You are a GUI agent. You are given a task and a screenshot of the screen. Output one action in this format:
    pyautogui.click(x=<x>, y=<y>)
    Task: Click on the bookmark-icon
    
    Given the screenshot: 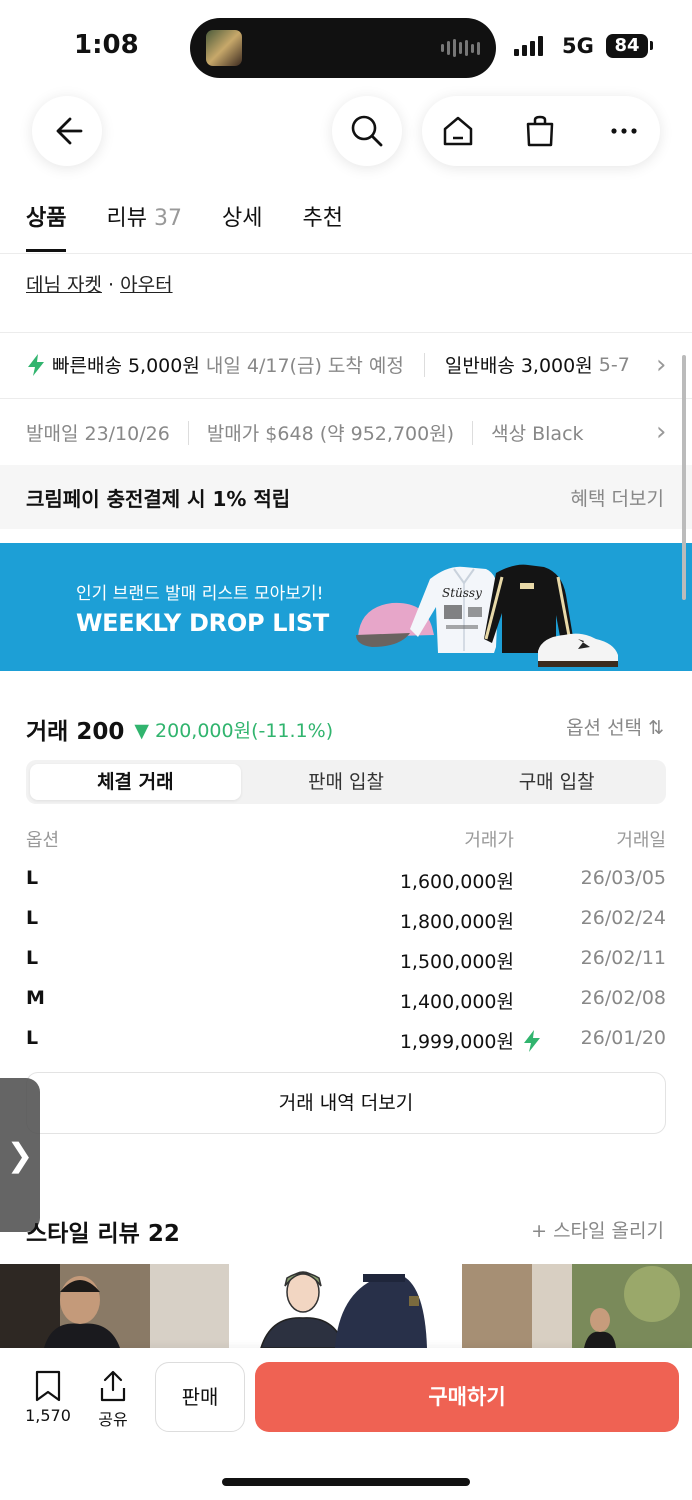 What is the action you would take?
    pyautogui.click(x=48, y=1386)
    